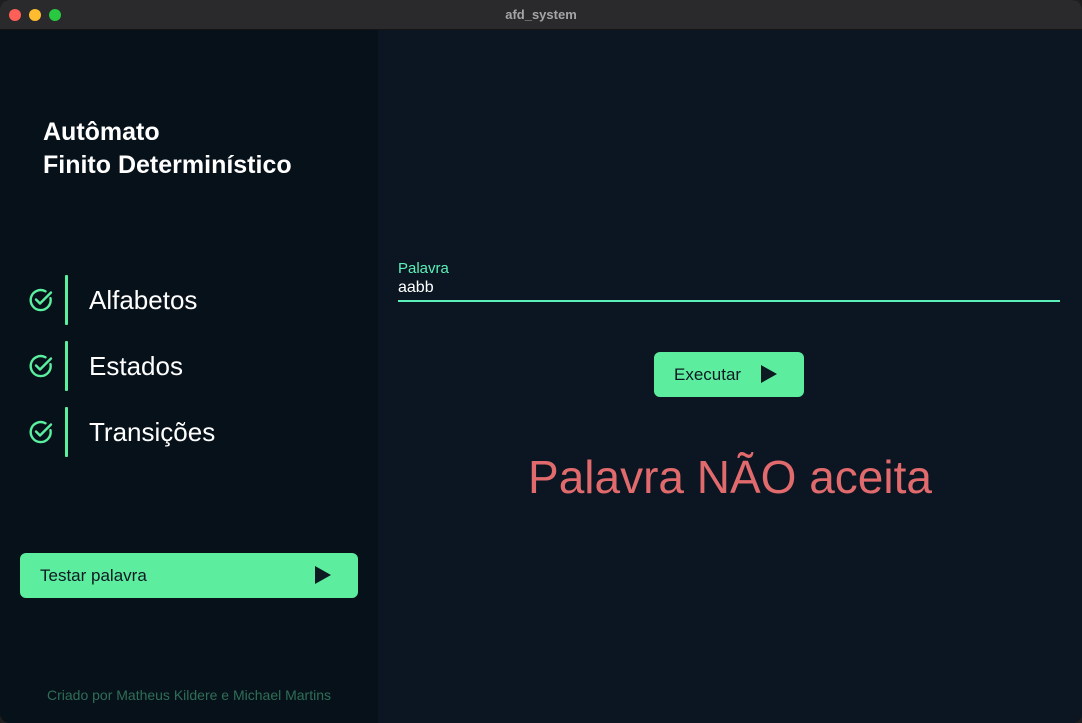 The width and height of the screenshot is (1082, 723). I want to click on sidebar-step-estados: Estados, so click(178, 366).